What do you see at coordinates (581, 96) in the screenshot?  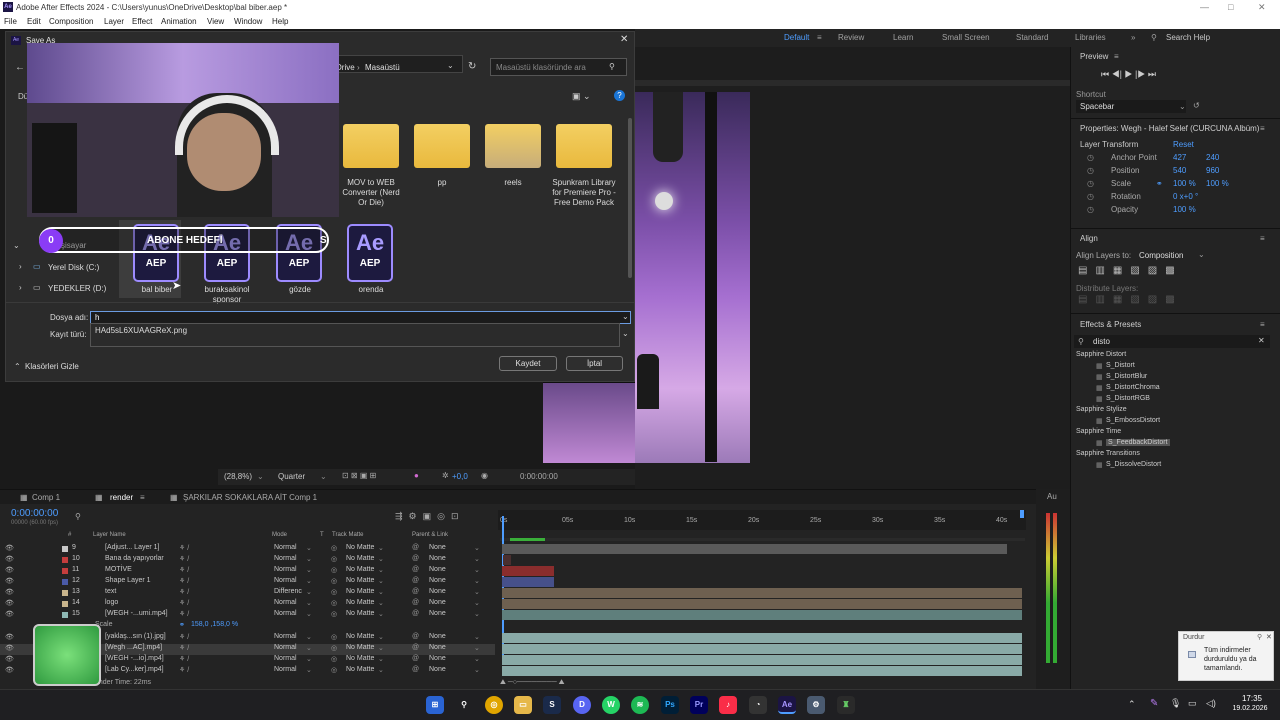 I see `view-icon: ▣ ⌄` at bounding box center [581, 96].